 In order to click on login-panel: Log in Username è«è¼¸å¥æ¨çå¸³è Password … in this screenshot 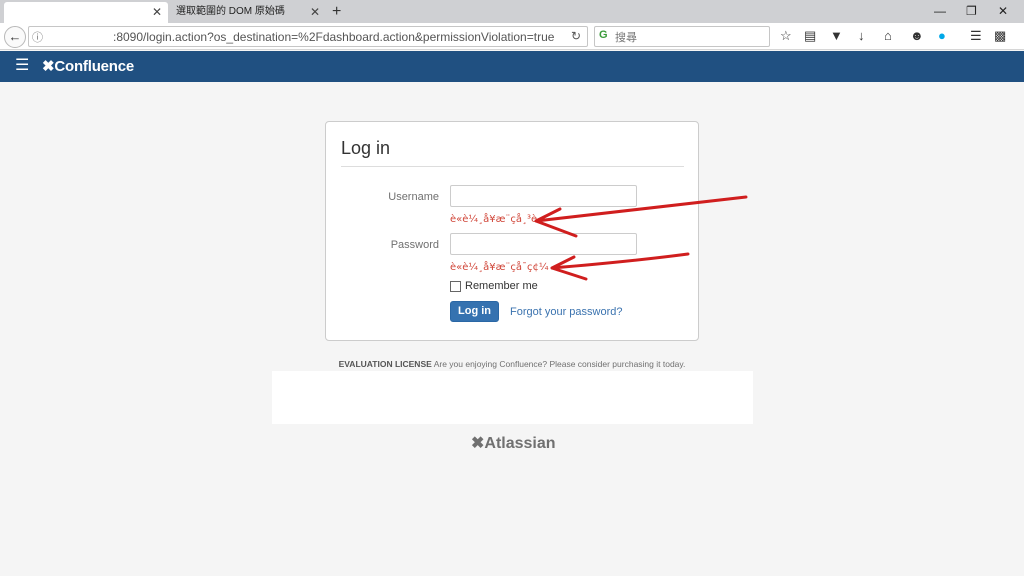, I will do `click(512, 231)`.